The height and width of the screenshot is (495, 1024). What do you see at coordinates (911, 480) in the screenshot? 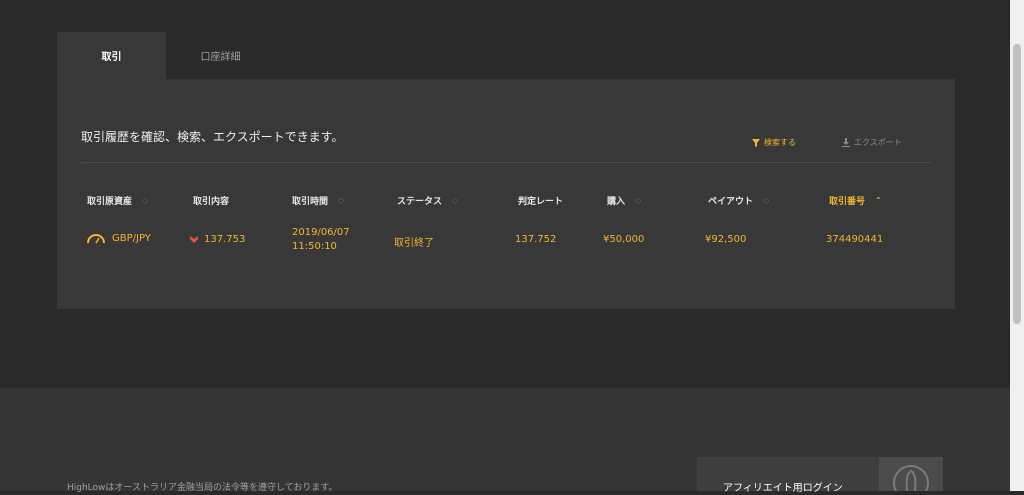
I see `affiliate-logo-icon` at bounding box center [911, 480].